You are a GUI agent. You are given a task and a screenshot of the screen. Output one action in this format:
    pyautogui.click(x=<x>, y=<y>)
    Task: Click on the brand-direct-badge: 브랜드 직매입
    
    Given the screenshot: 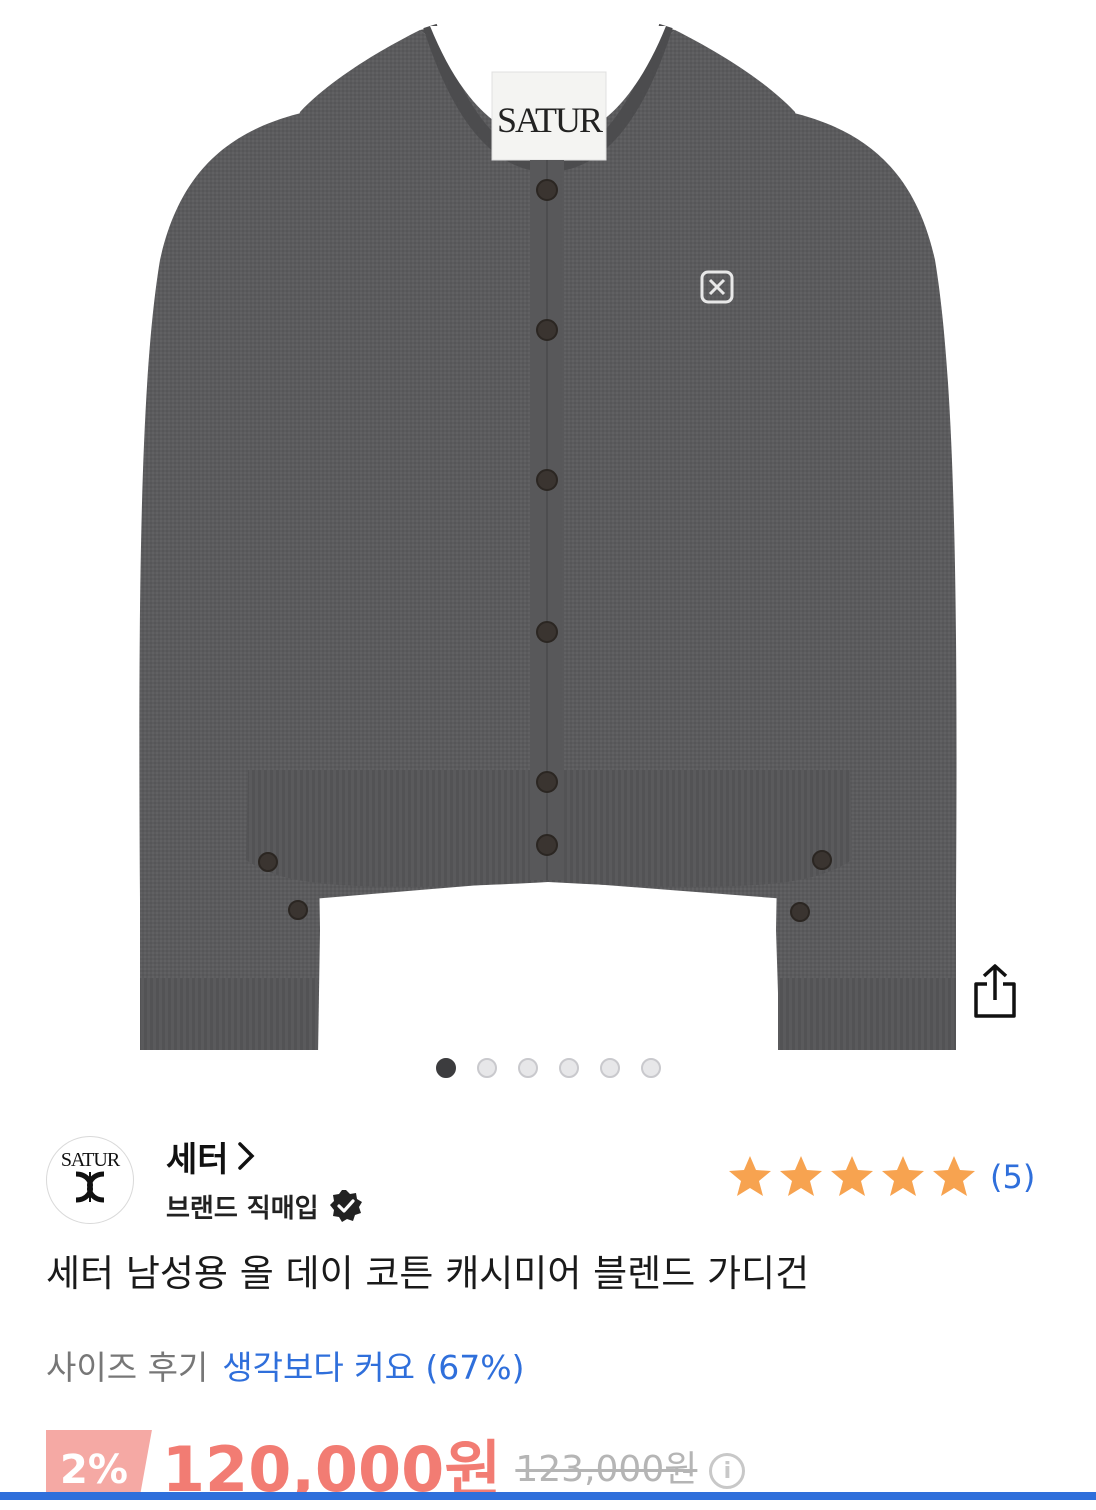 What is the action you would take?
    pyautogui.click(x=264, y=1206)
    